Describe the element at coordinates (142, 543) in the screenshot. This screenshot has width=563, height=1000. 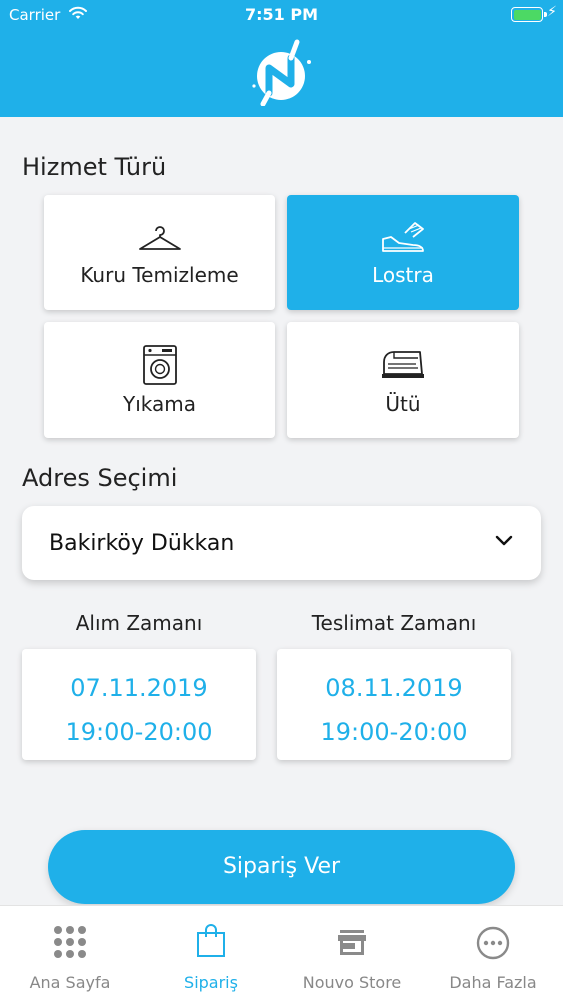
I see `address-value: Bakirköy Dükkan` at that location.